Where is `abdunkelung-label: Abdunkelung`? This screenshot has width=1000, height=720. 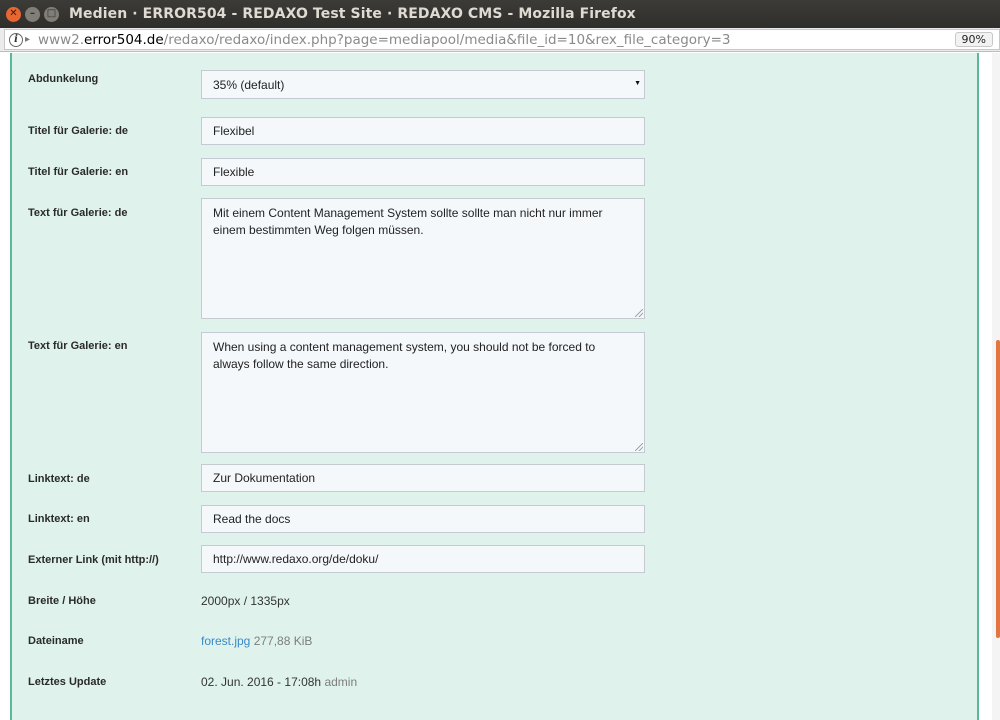
abdunkelung-label: Abdunkelung is located at coordinates (63, 79).